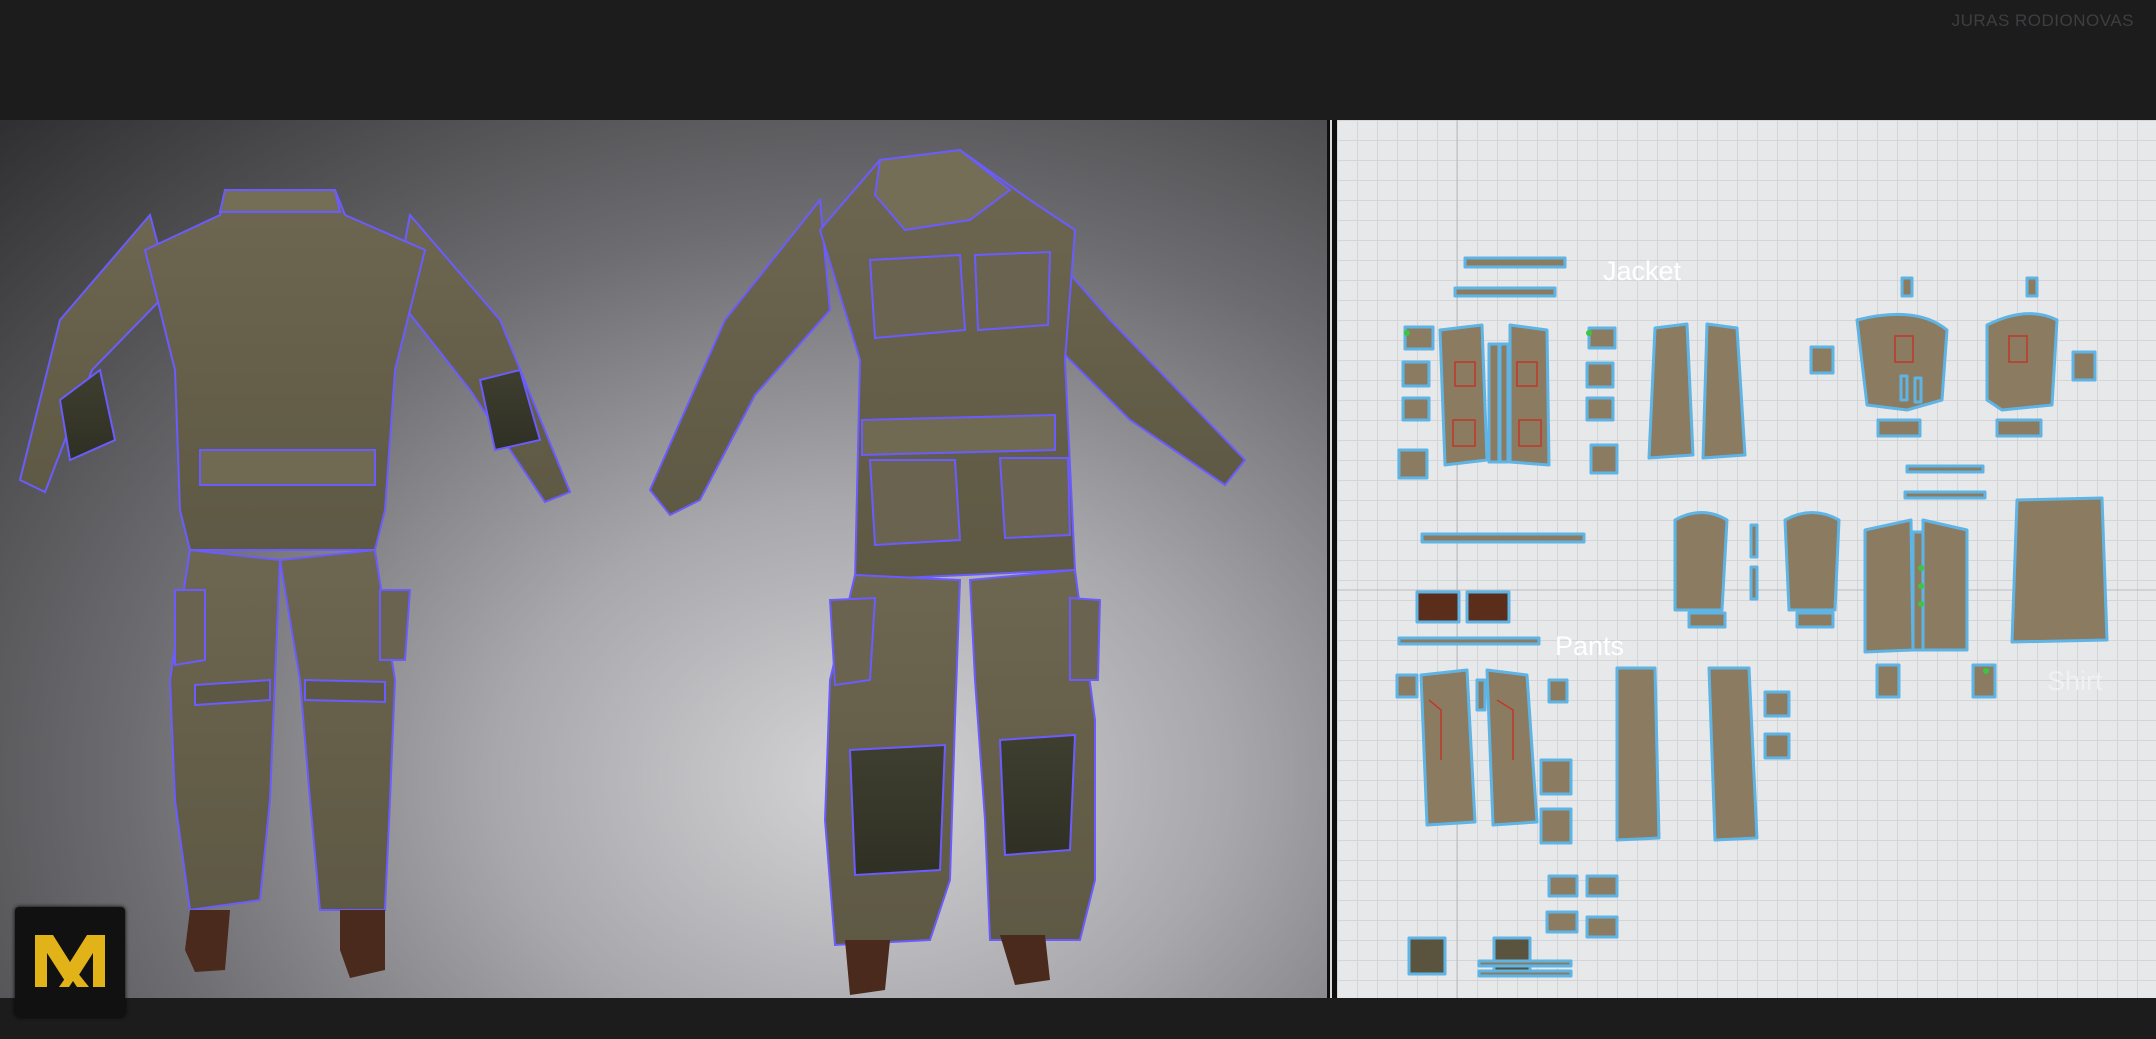  Describe the element at coordinates (1505, 292) in the screenshot. I see `jacket-strip-piece` at that location.